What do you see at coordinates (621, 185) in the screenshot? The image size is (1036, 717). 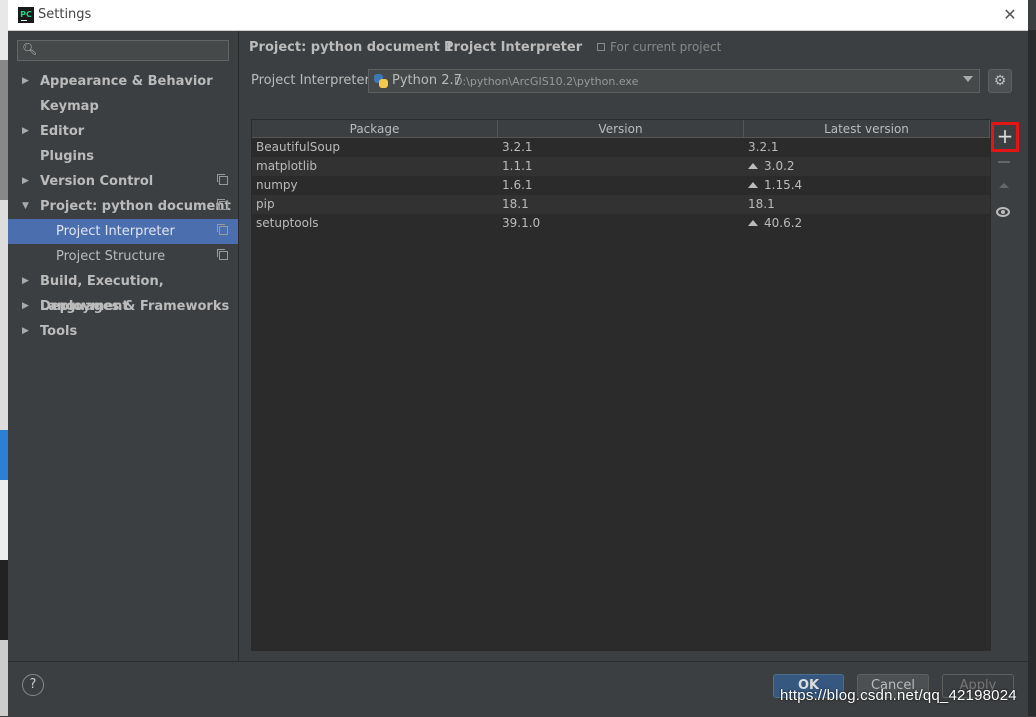 I see `table-row: numpy 1.6.1 1.15.4` at bounding box center [621, 185].